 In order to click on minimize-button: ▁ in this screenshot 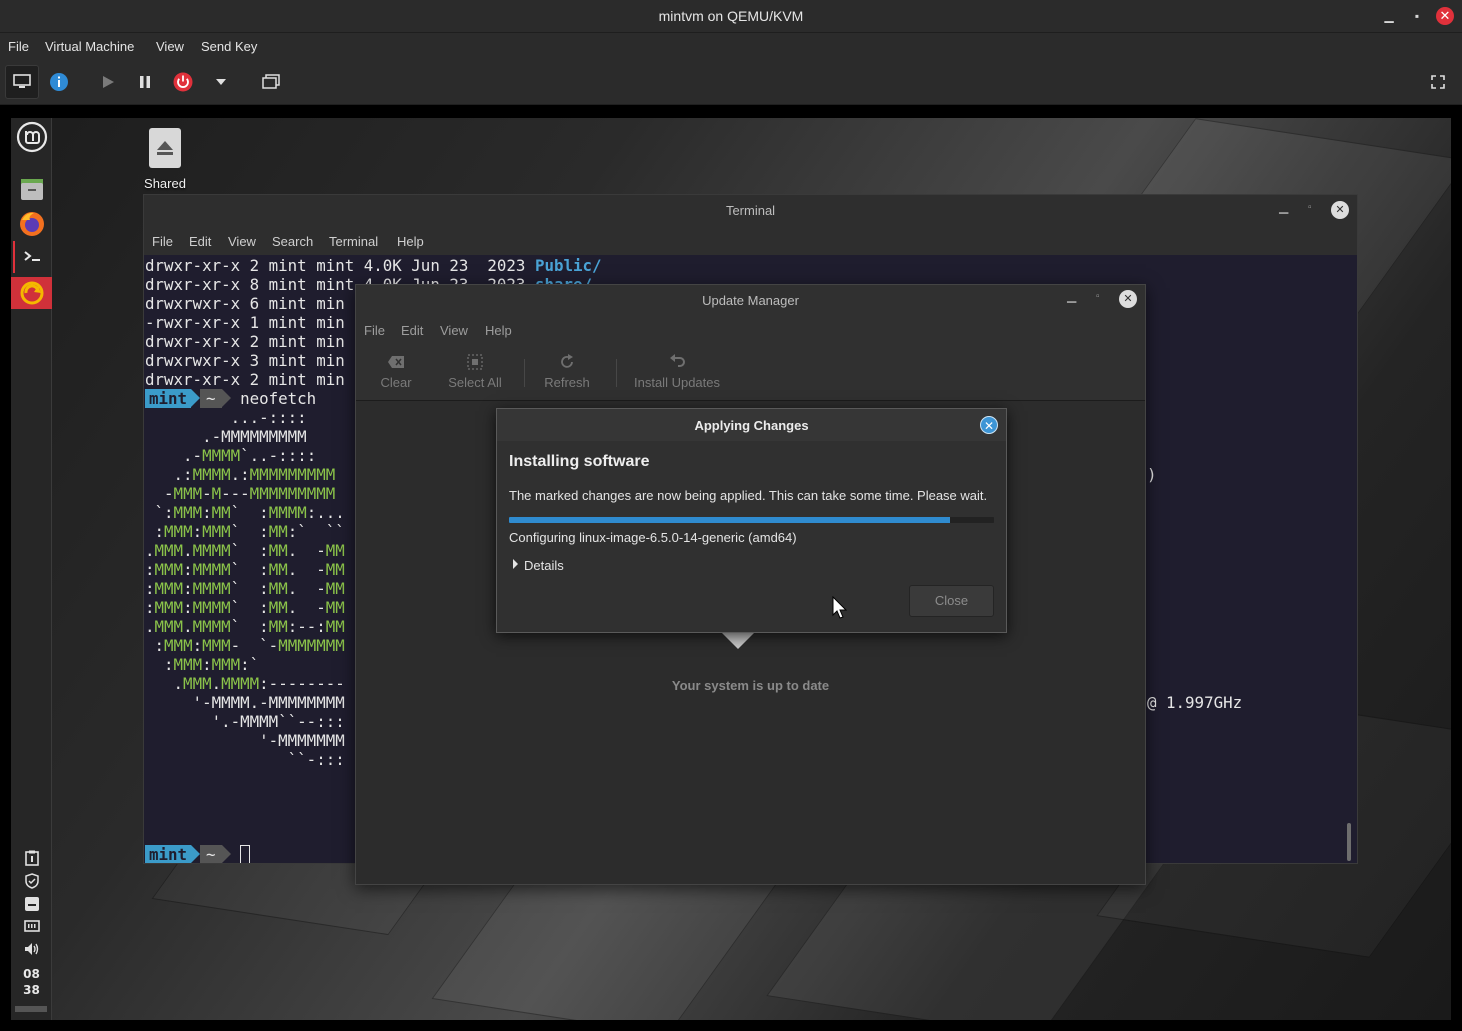, I will do `click(1389, 16)`.